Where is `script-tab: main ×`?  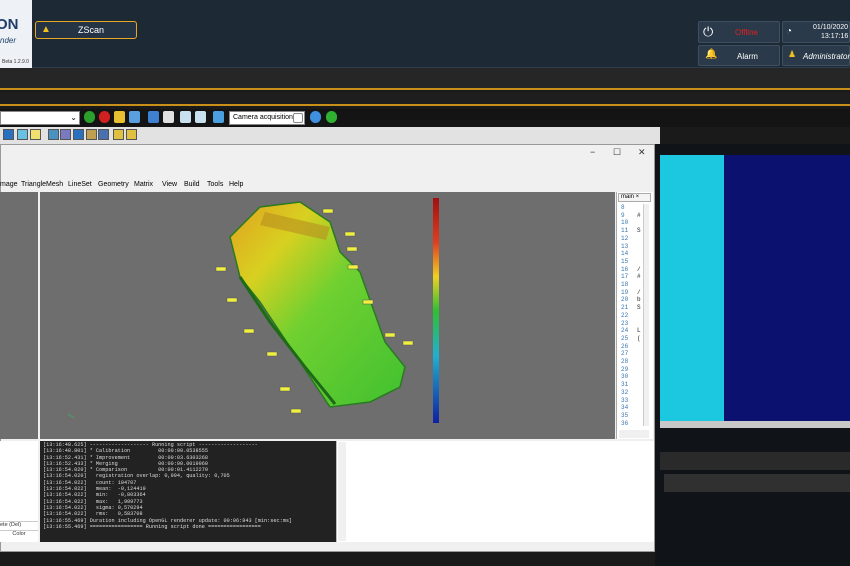 script-tab: main × is located at coordinates (634, 197).